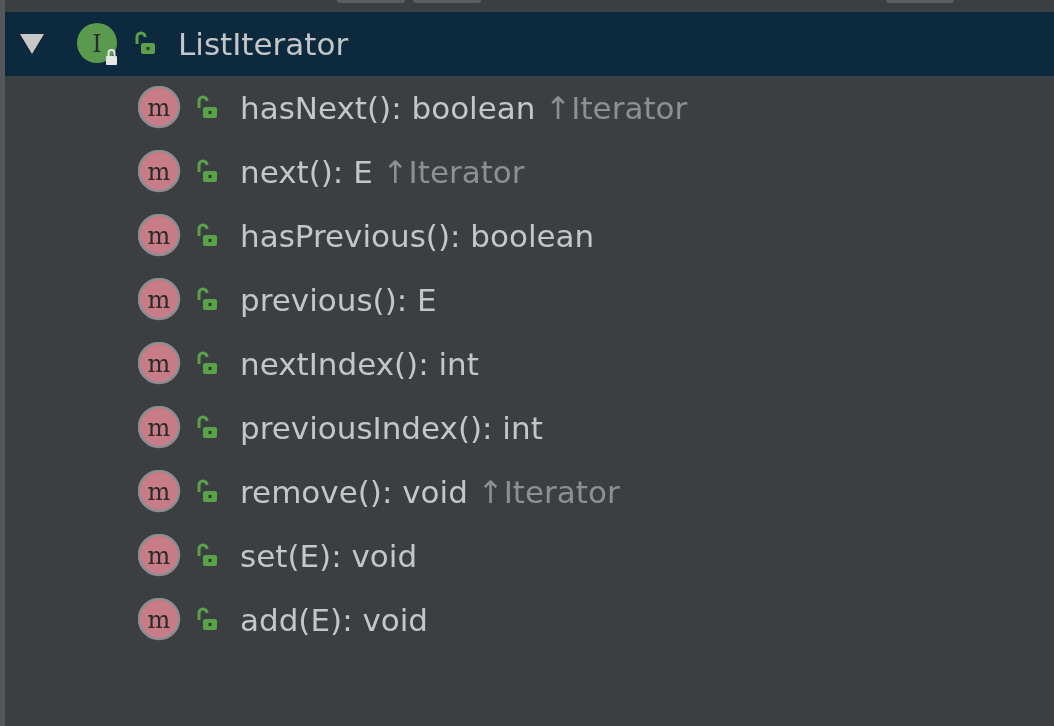 Image resolution: width=1054 pixels, height=726 pixels. Describe the element at coordinates (382, 172) in the screenshot. I see `method-signature: next(): E ↑Iterator` at that location.